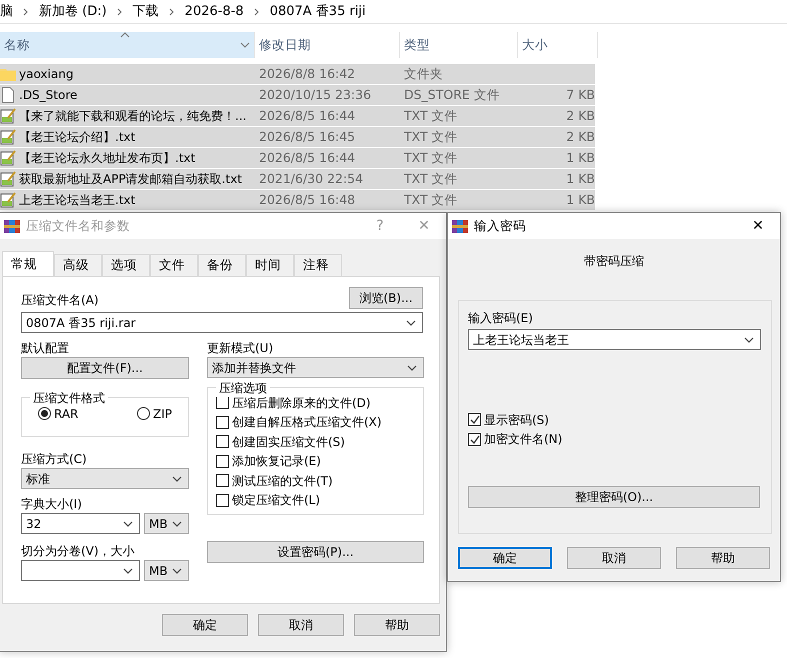  Describe the element at coordinates (282, 481) in the screenshot. I see `checkbox-label: 测试压缩的文件(T)` at that location.